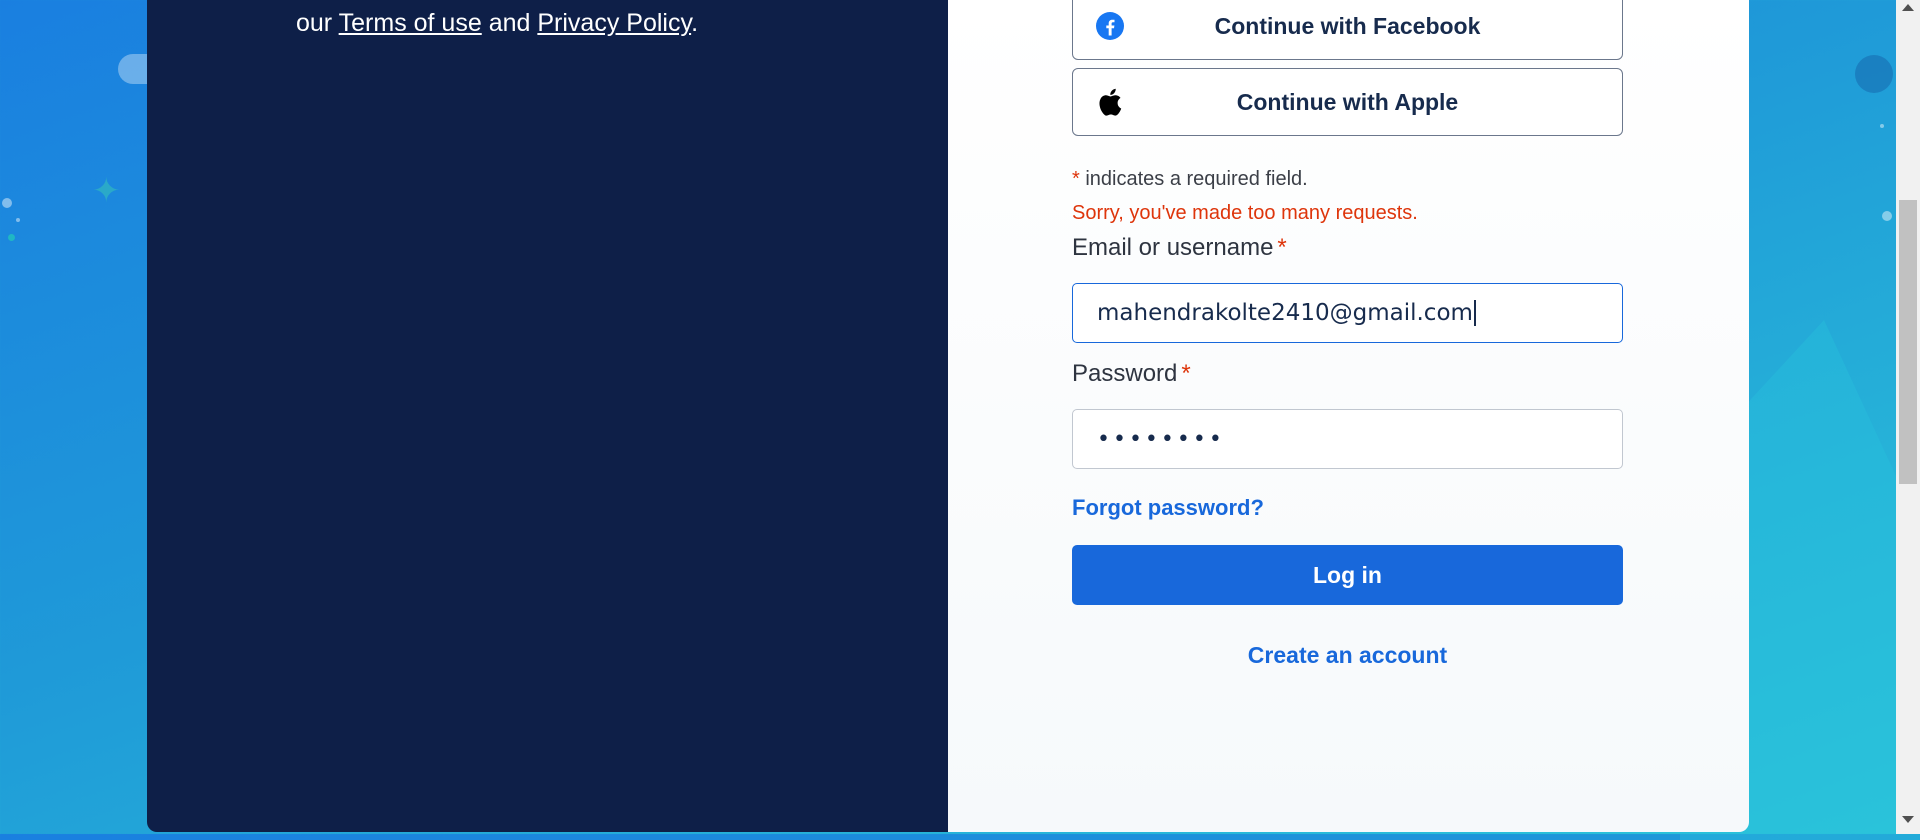  What do you see at coordinates (1193, 179) in the screenshot?
I see `required-note-text: indicates a required field.` at bounding box center [1193, 179].